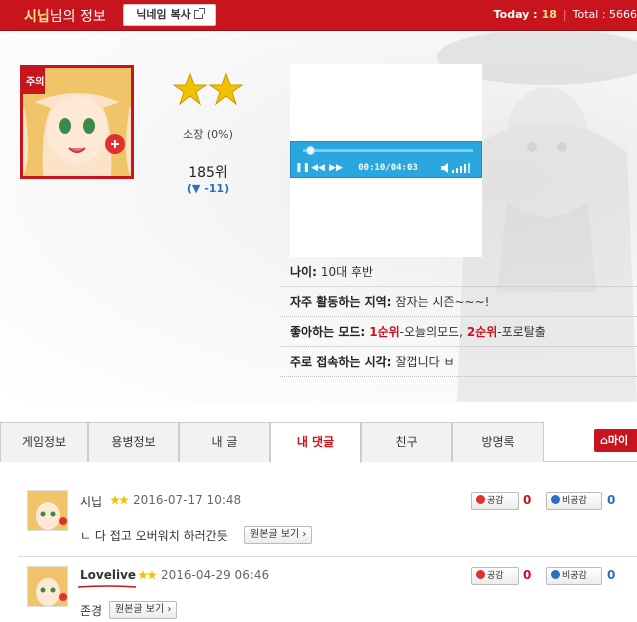 The height and width of the screenshot is (622, 637). Describe the element at coordinates (341, 362) in the screenshot. I see `info-label: 주로 접속하는 시각:` at that location.